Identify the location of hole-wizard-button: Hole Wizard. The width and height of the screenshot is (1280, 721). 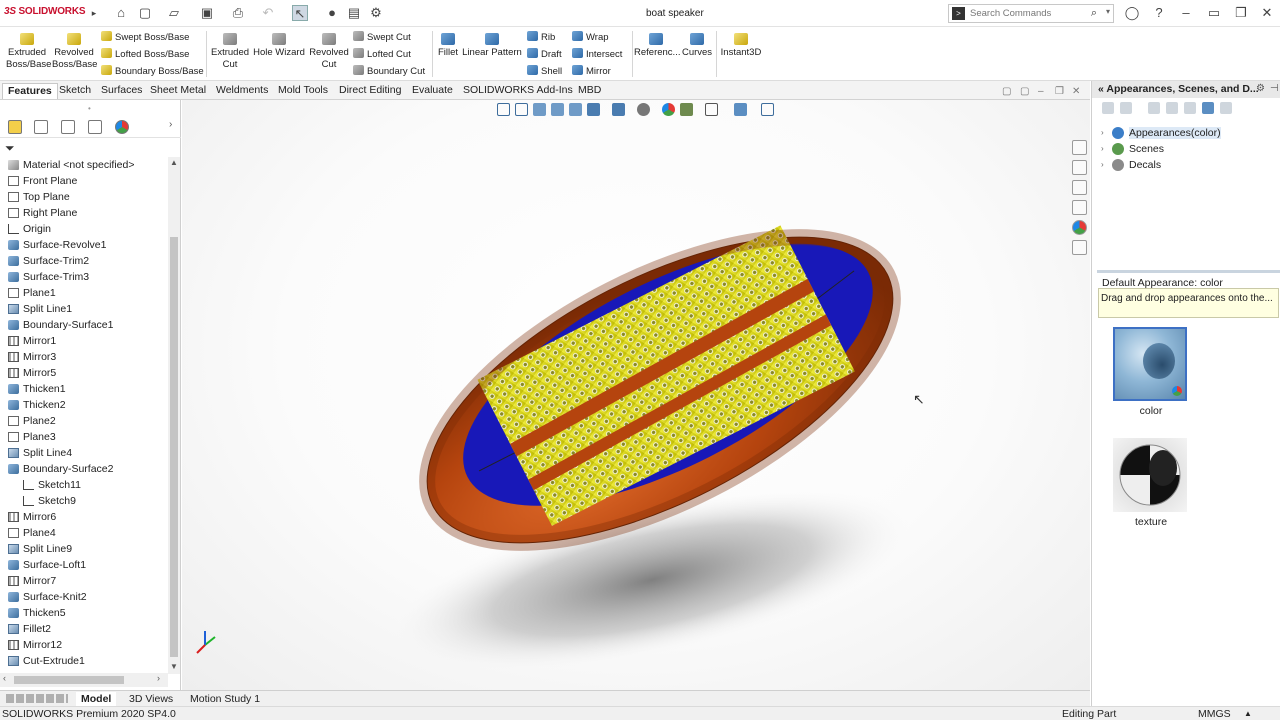
(279, 46).